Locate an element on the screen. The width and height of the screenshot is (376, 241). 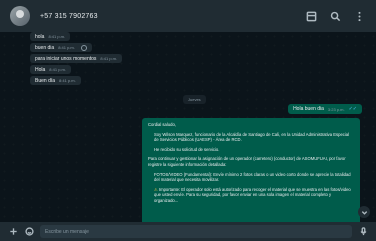
message-text: para iniciar unos momentos is located at coordinates (66, 58).